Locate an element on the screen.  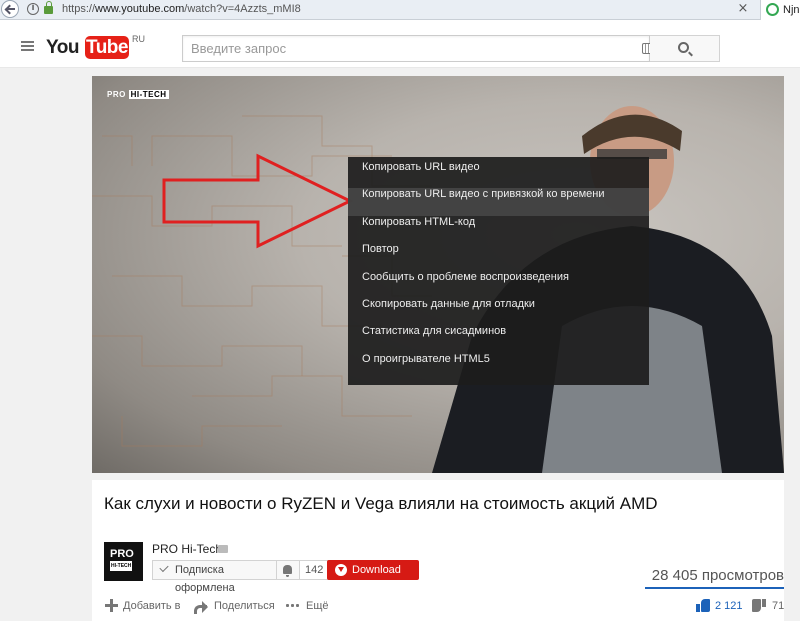
download-button: Download is located at coordinates (373, 570).